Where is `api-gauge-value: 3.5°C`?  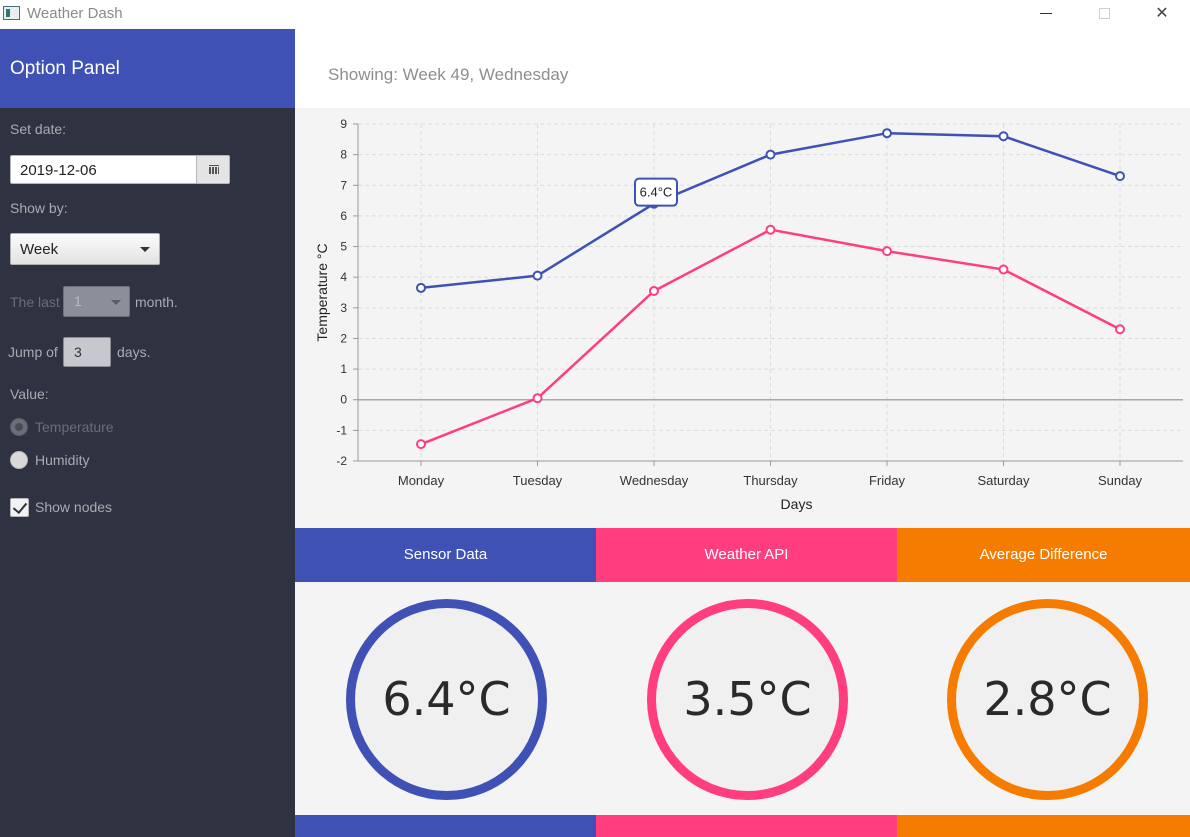
api-gauge-value: 3.5°C is located at coordinates (747, 699).